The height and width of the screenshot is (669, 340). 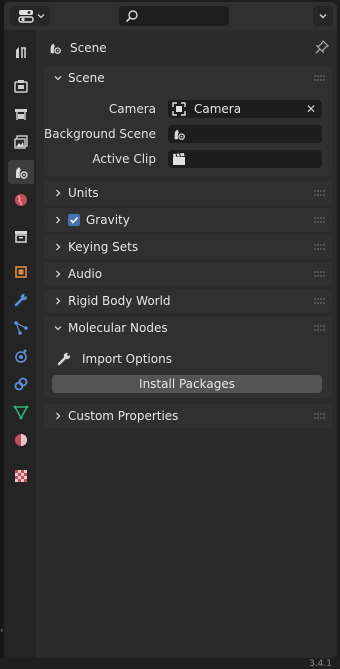 What do you see at coordinates (127, 359) in the screenshot?
I see `import-options-label: Import Options` at bounding box center [127, 359].